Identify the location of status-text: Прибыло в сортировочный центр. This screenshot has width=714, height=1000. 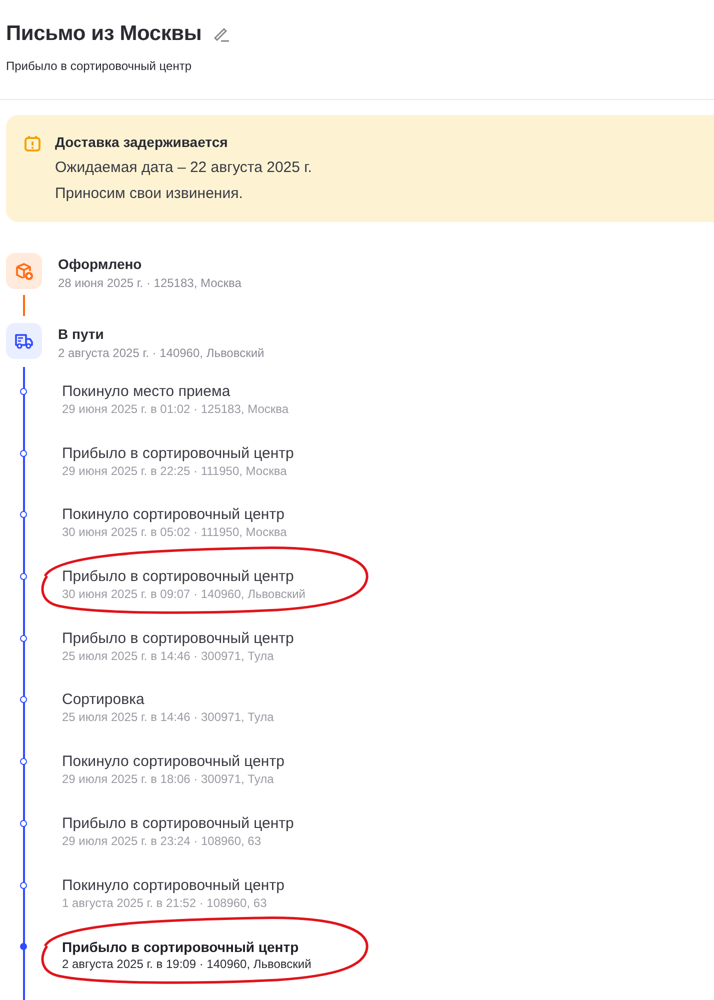
(99, 66).